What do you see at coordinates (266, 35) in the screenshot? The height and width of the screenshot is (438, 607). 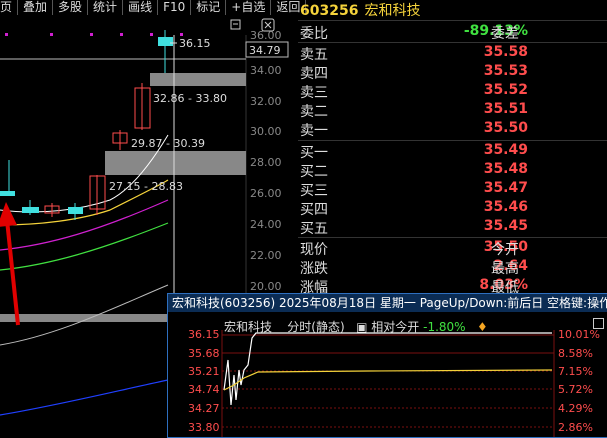 I see `price-axis-label: 36.00` at bounding box center [266, 35].